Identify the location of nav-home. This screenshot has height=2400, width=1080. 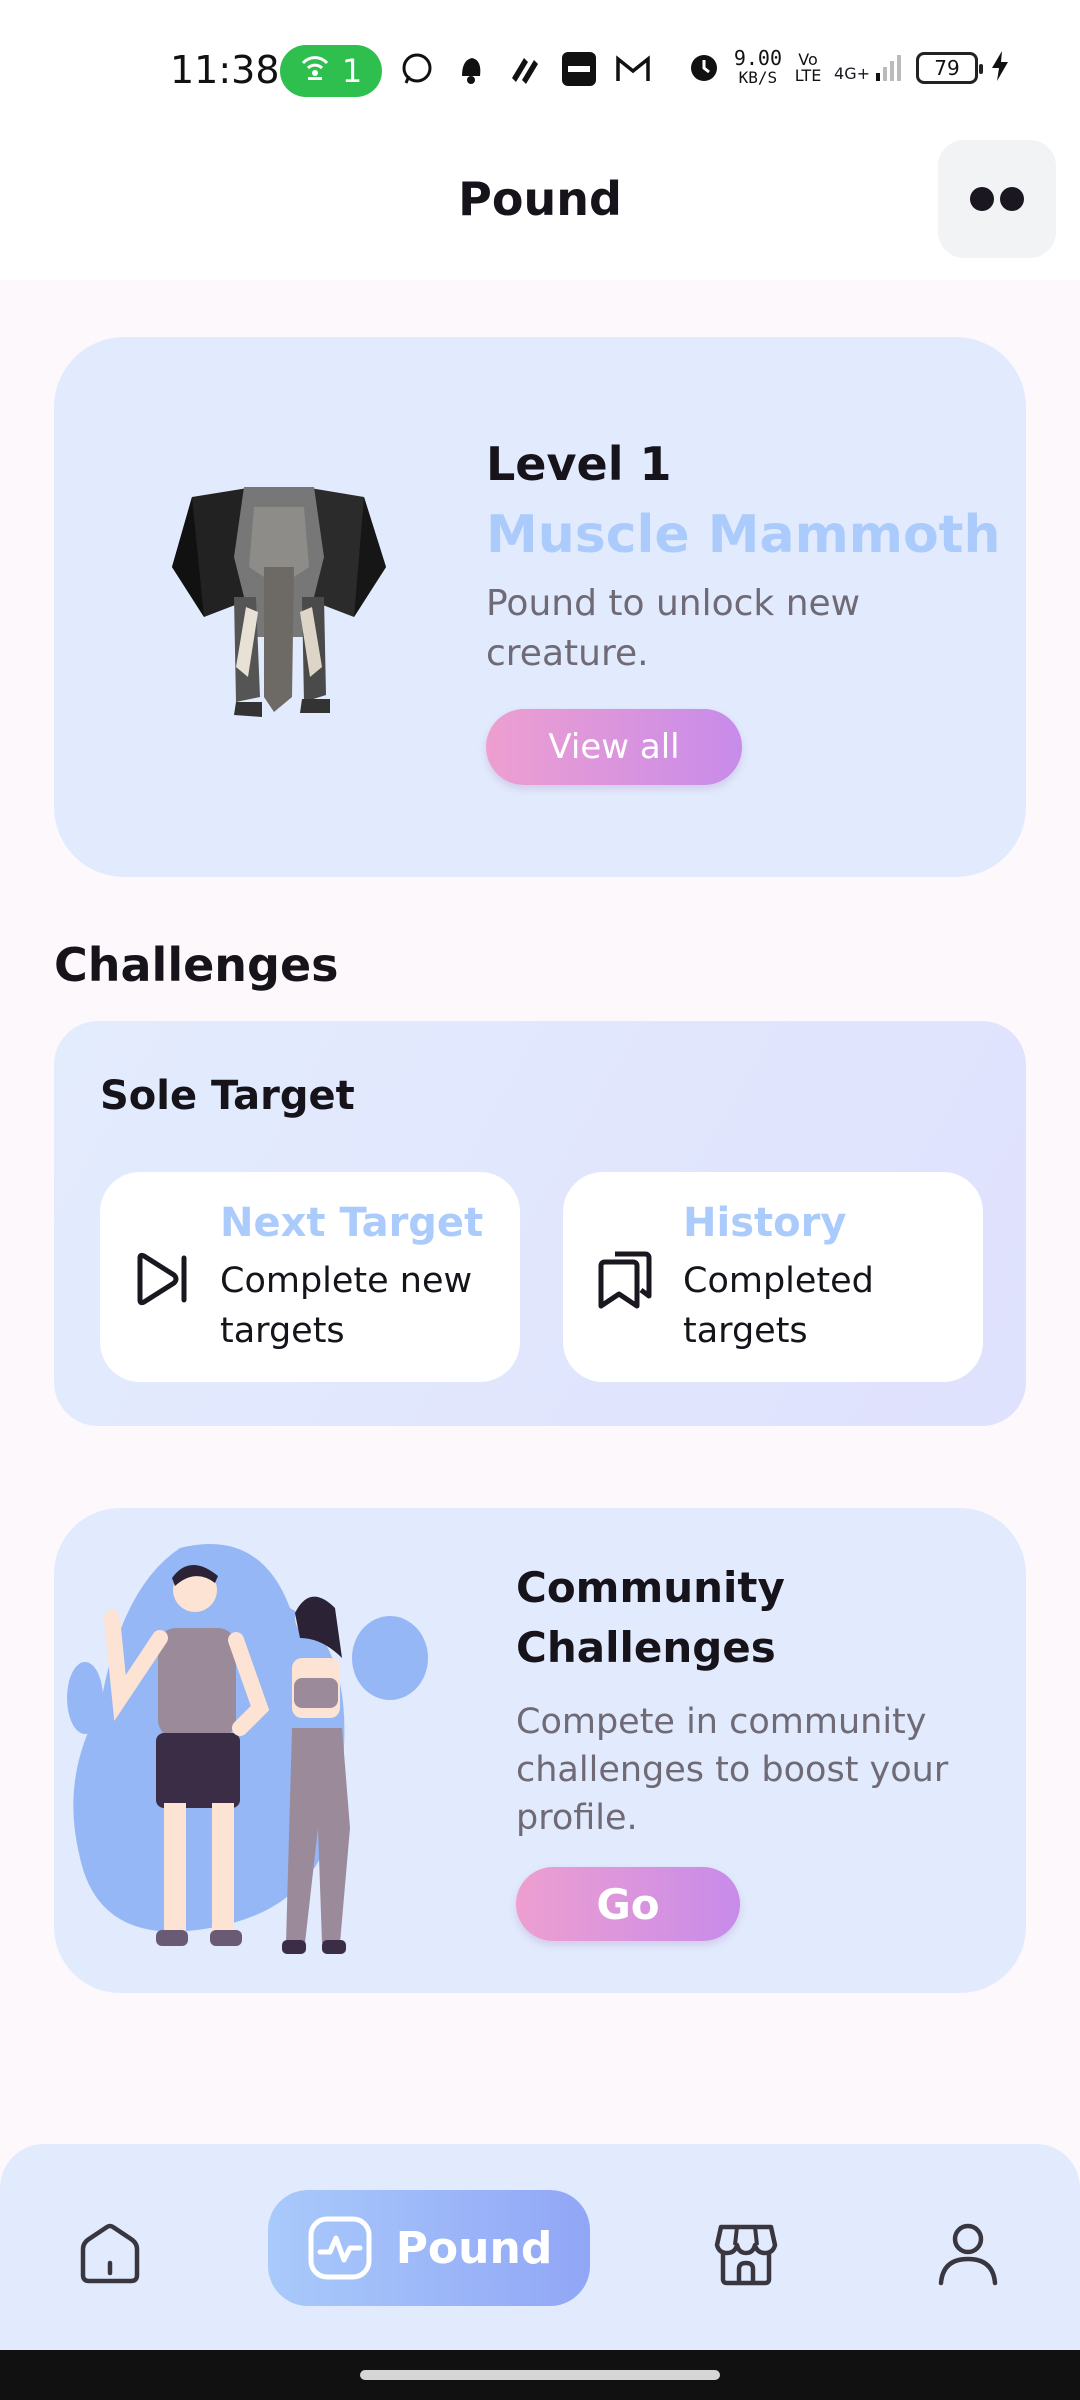
(110, 2254).